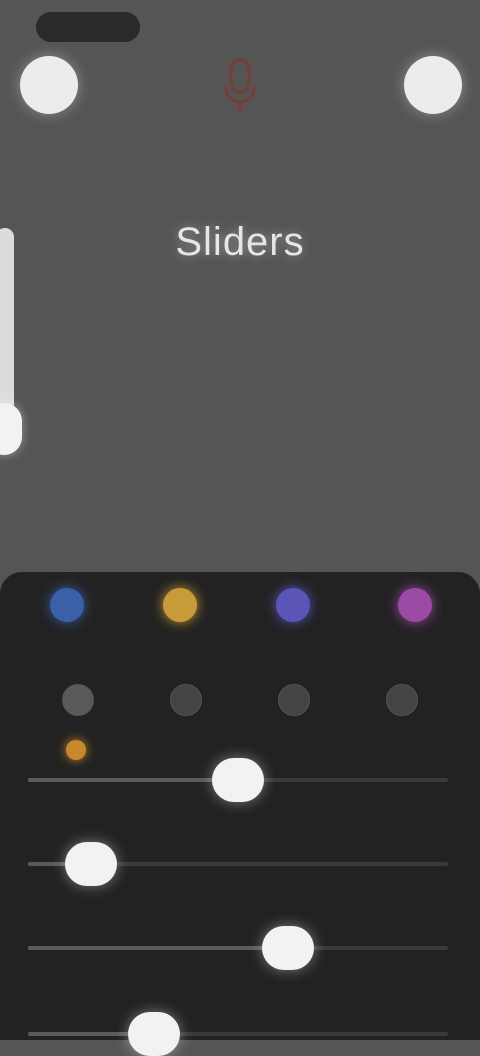 The image size is (480, 1056). I want to click on status-pill, so click(88, 27).